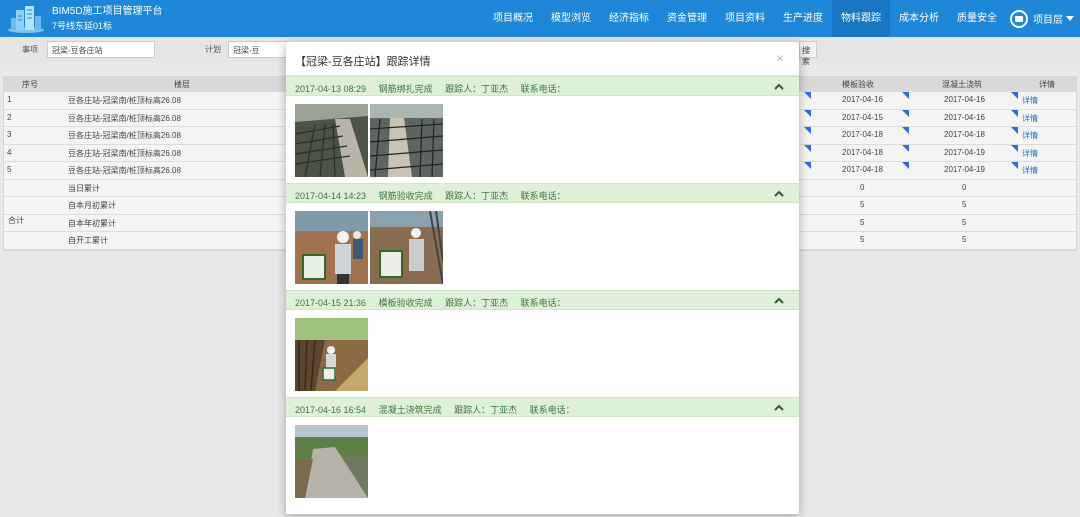  I want to click on row-index: 2, so click(9, 117).